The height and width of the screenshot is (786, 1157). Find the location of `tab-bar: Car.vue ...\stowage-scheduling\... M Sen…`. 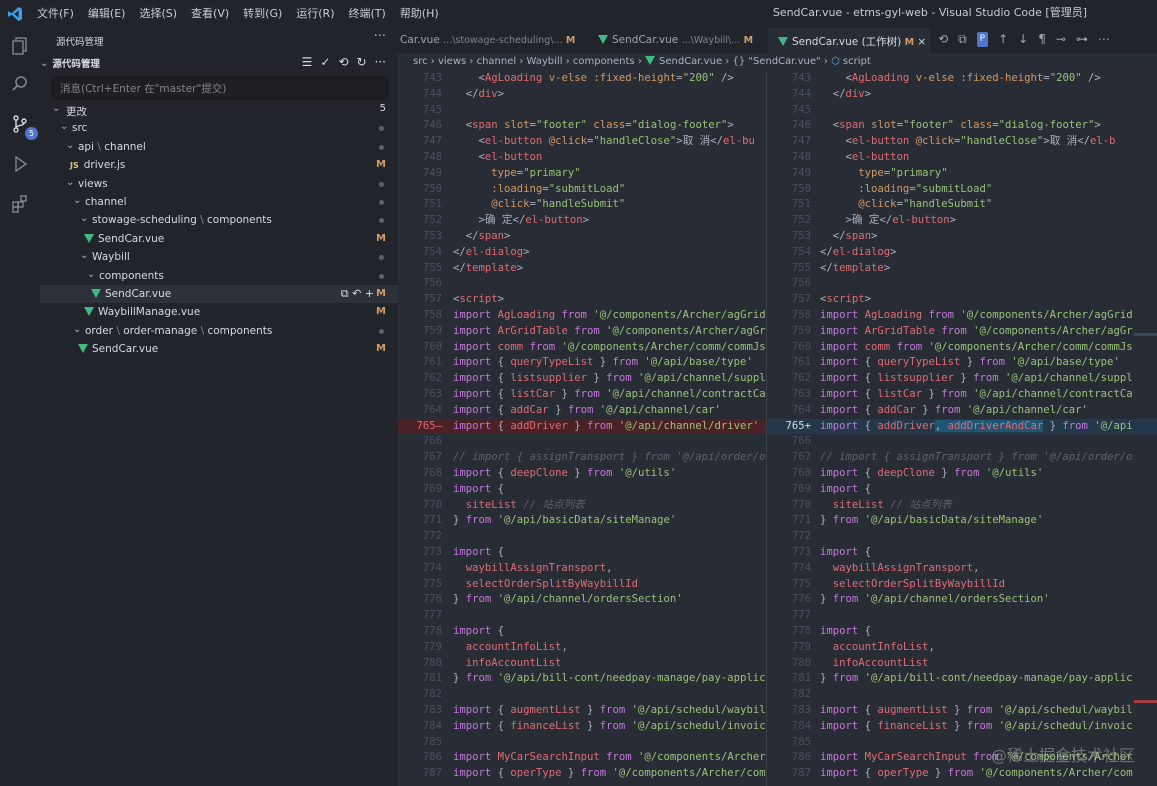

tab-bar: Car.vue ...\stowage-scheduling\... M Sen… is located at coordinates (777, 40).